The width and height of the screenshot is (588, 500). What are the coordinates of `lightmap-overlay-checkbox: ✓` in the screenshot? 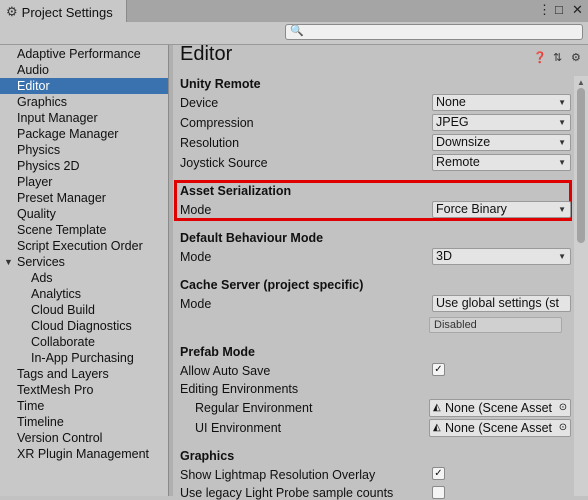 It's located at (438, 473).